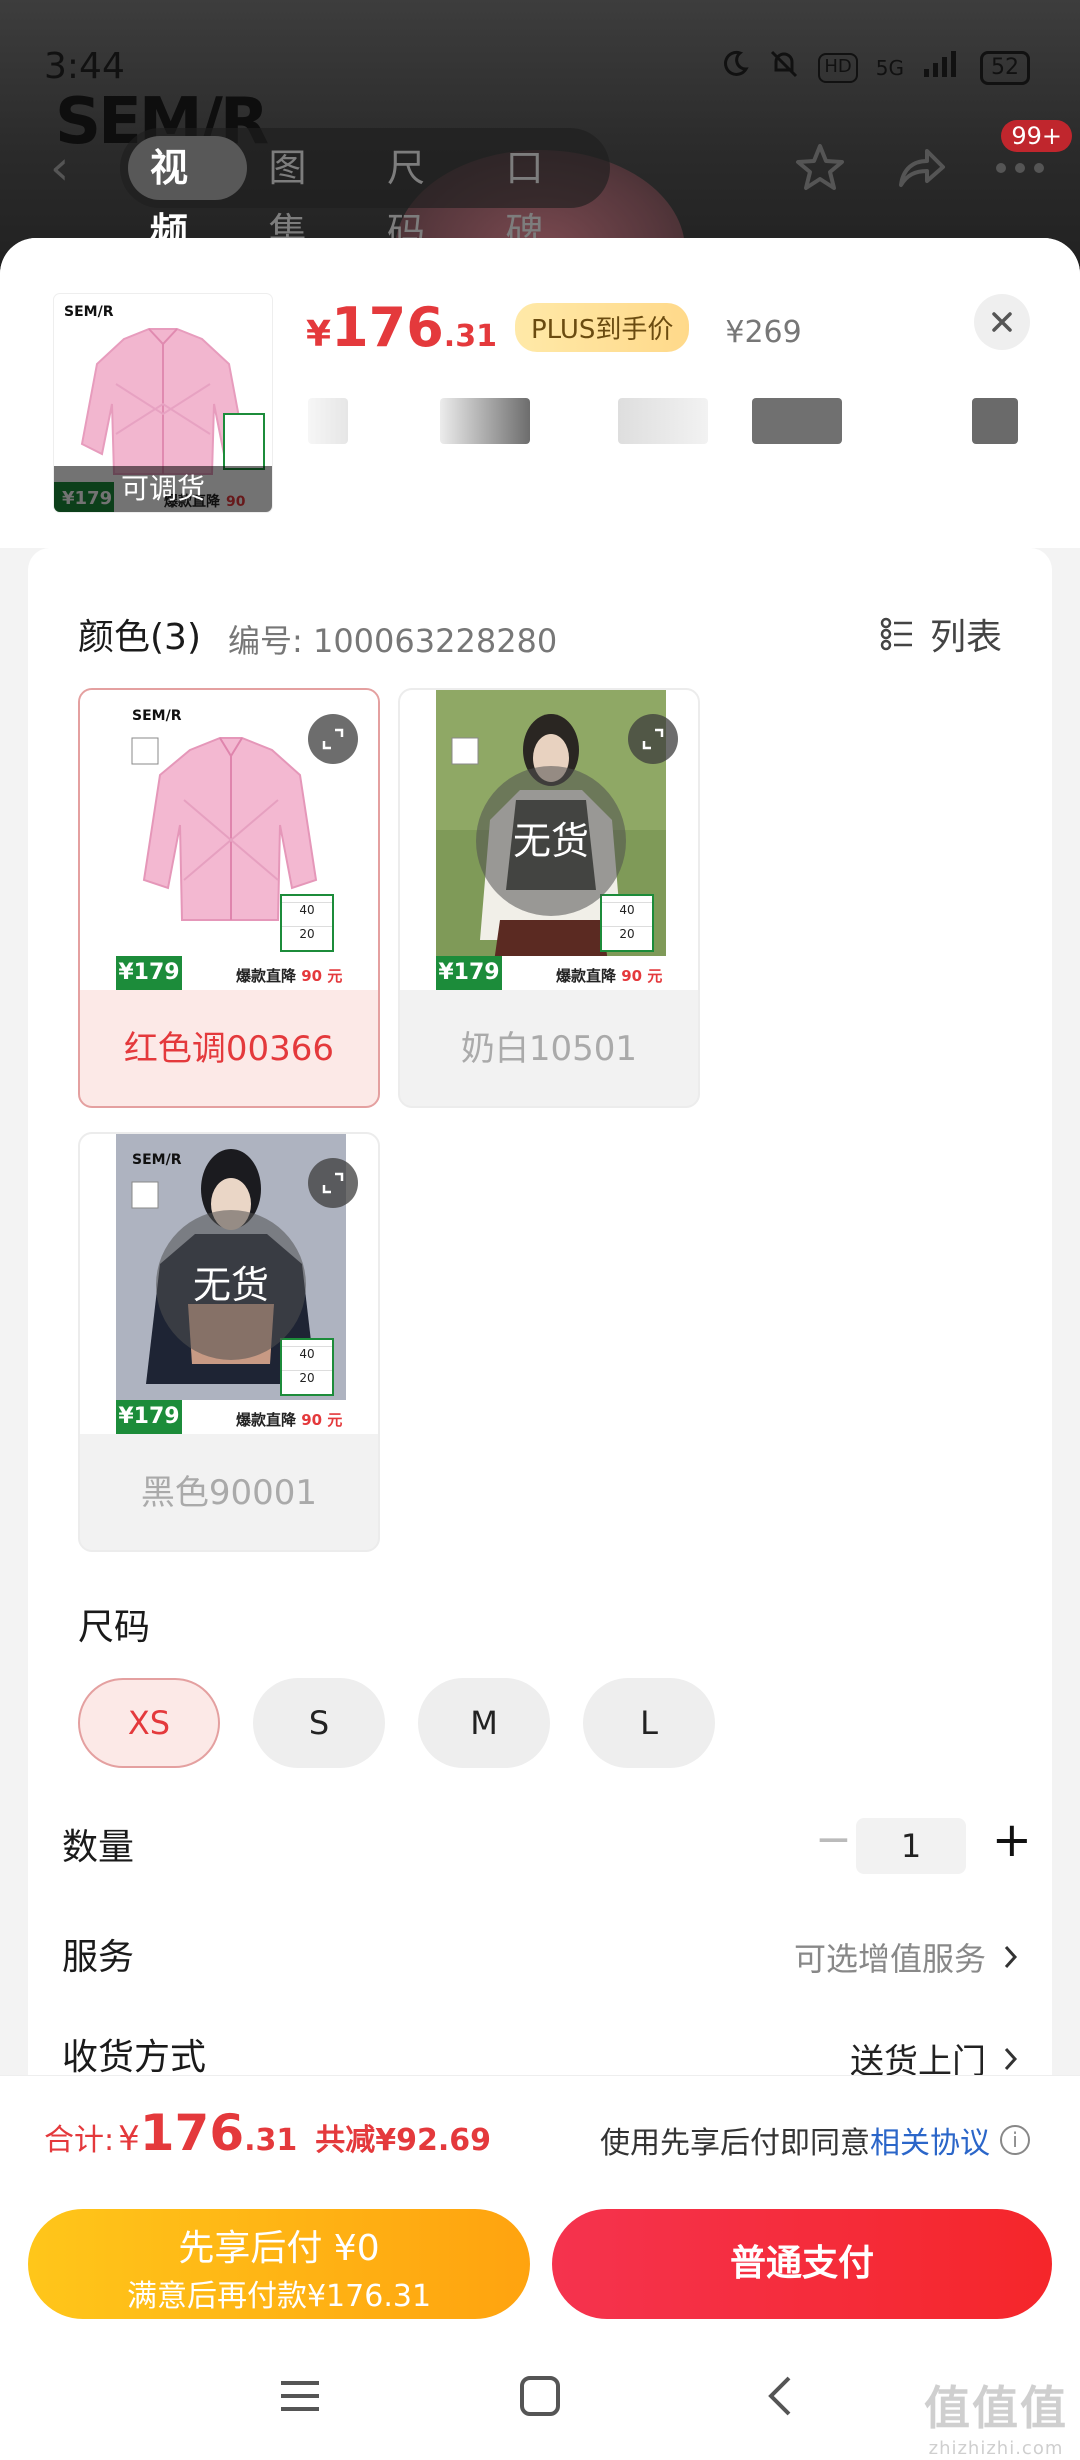 The height and width of the screenshot is (2460, 1080). What do you see at coordinates (930, 2140) in the screenshot?
I see `agreement-link: 相关协议` at bounding box center [930, 2140].